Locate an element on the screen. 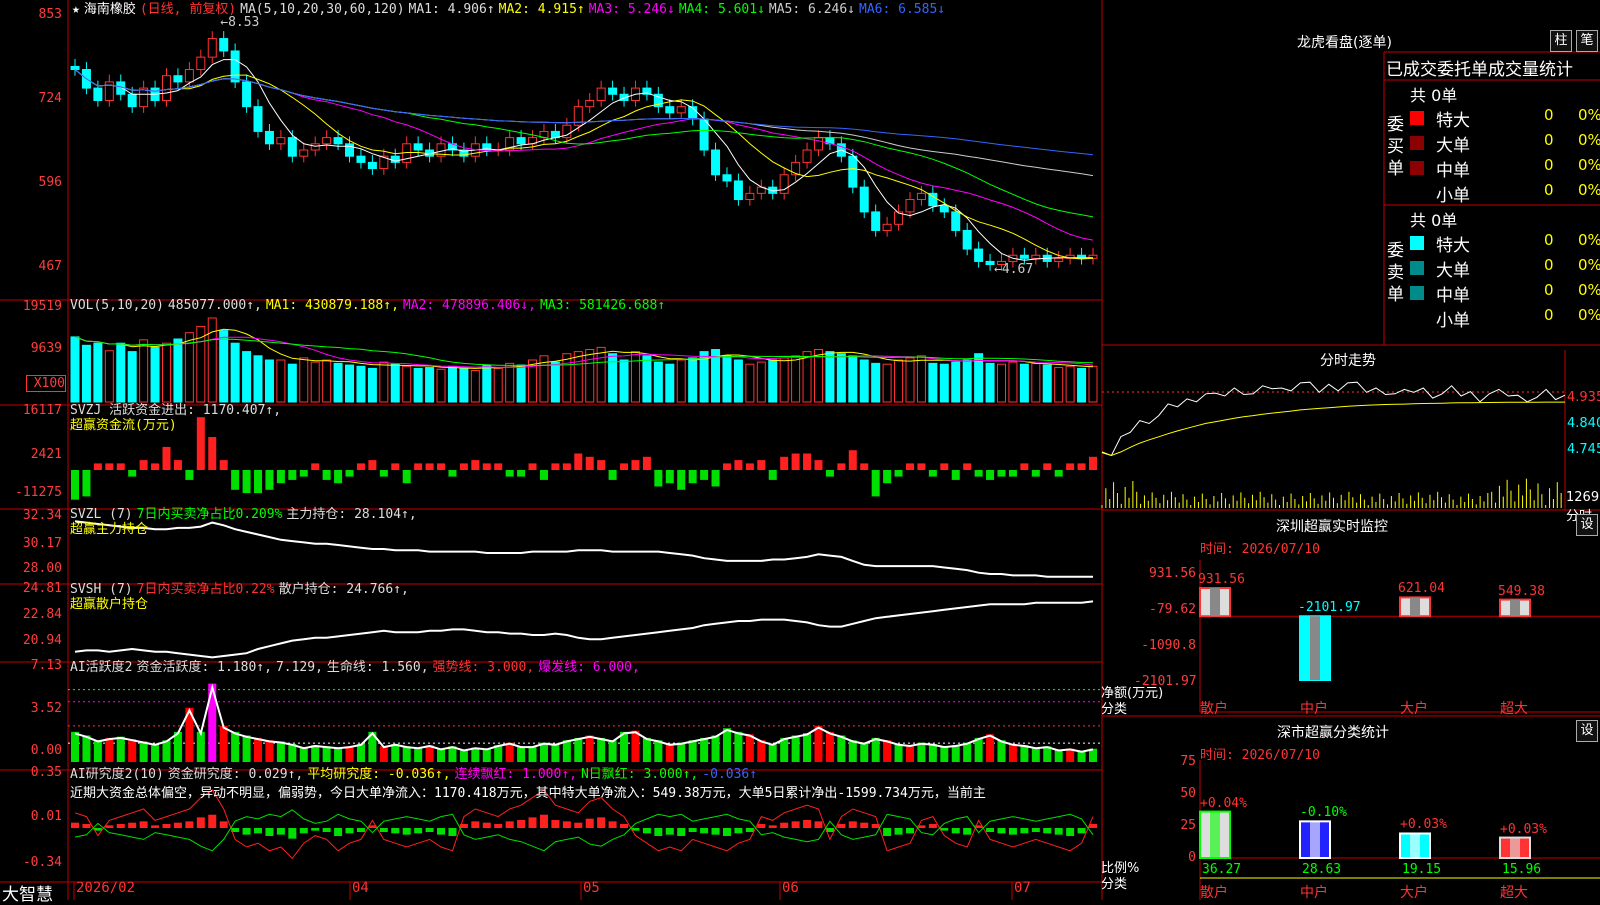 The height and width of the screenshot is (905, 1600). fl-bar-value: 19.15 is located at coordinates (1422, 869).